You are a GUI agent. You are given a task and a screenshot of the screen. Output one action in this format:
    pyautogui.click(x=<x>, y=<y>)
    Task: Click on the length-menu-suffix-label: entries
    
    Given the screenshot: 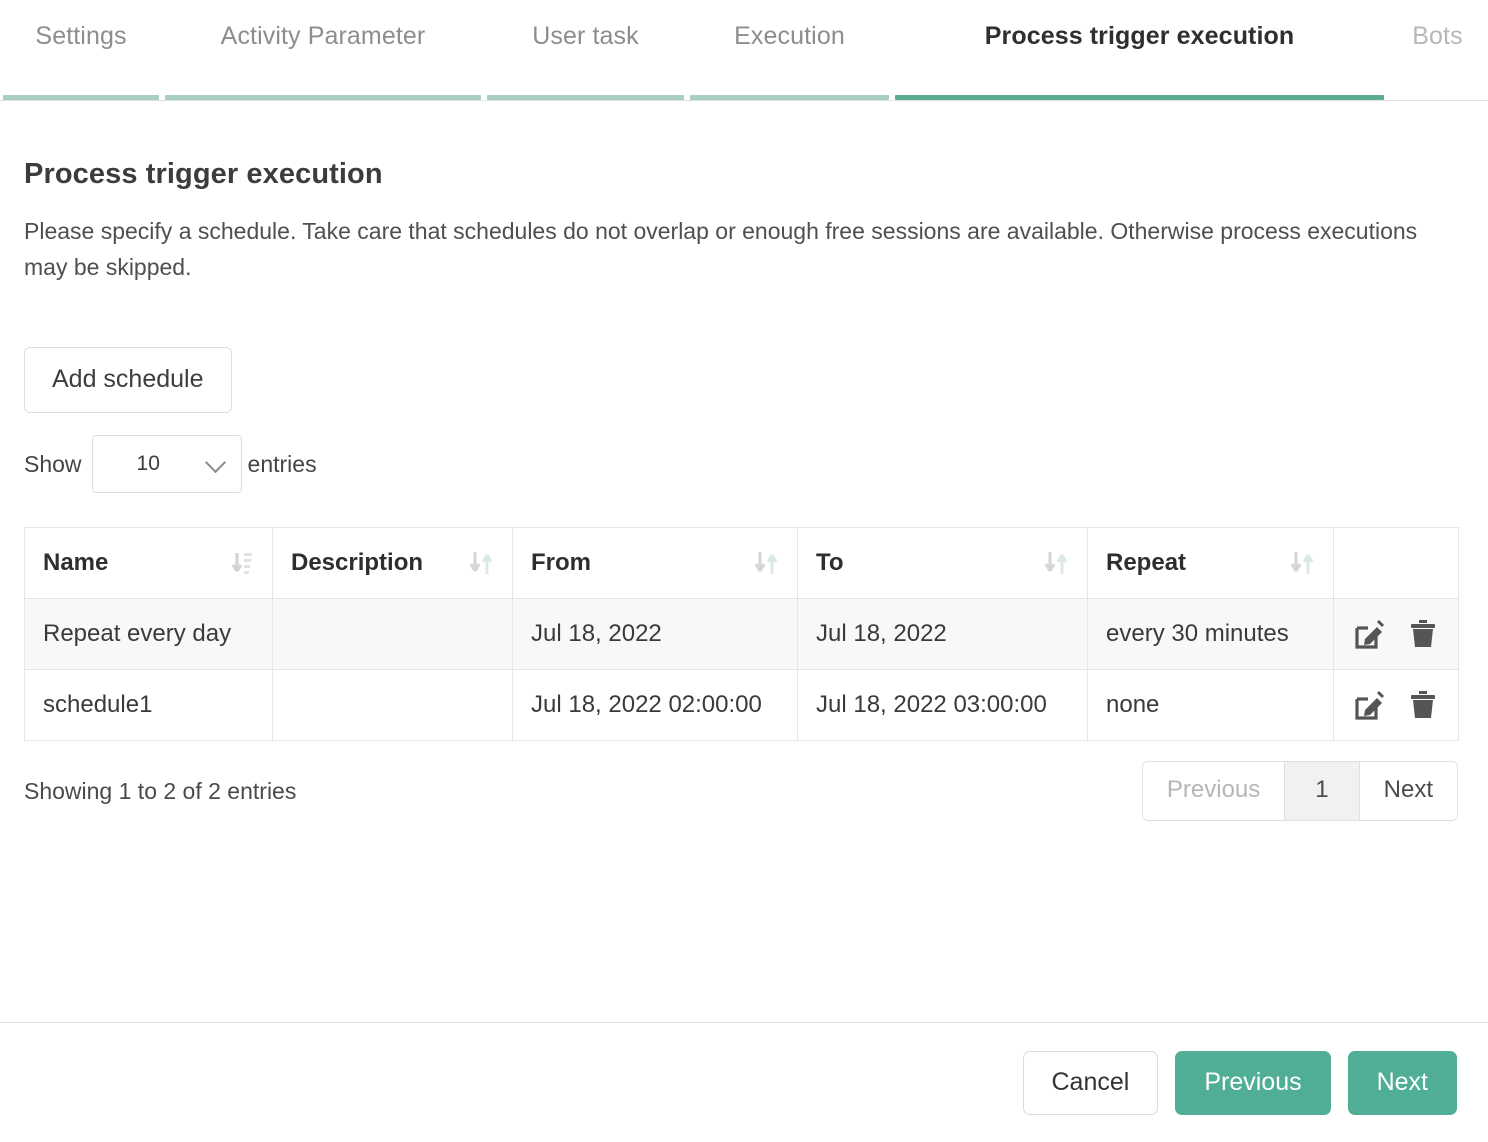 What is the action you would take?
    pyautogui.click(x=282, y=464)
    